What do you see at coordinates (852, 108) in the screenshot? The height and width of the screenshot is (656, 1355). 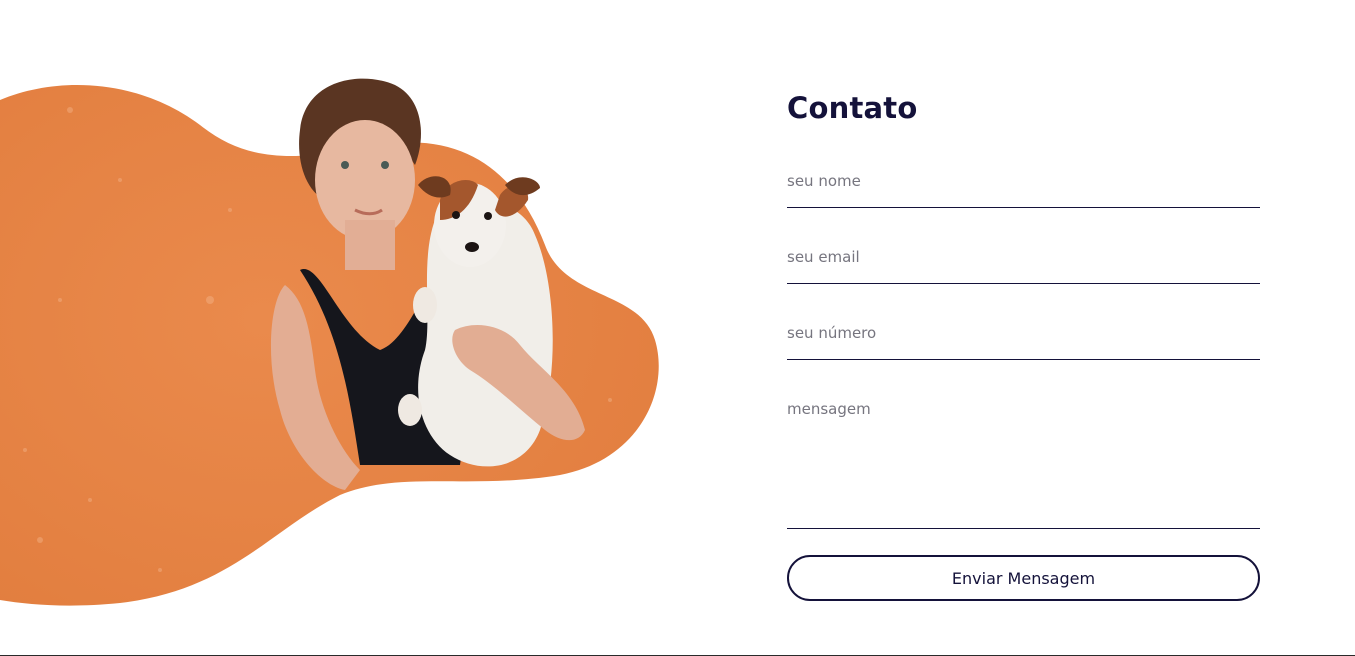 I see `page-title: Contato` at bounding box center [852, 108].